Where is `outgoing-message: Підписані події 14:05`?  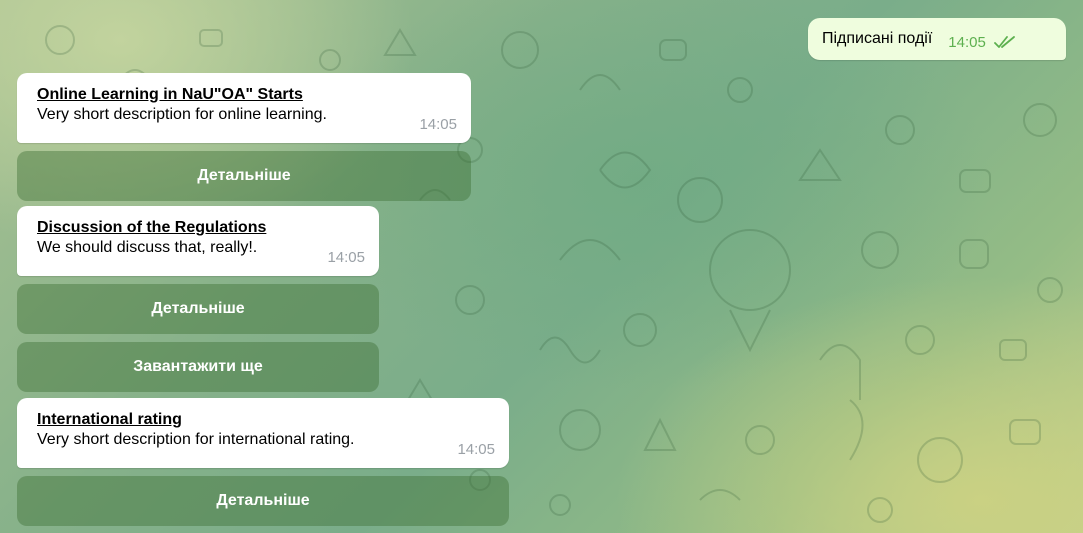
outgoing-message: Підписані події 14:05 is located at coordinates (937, 39).